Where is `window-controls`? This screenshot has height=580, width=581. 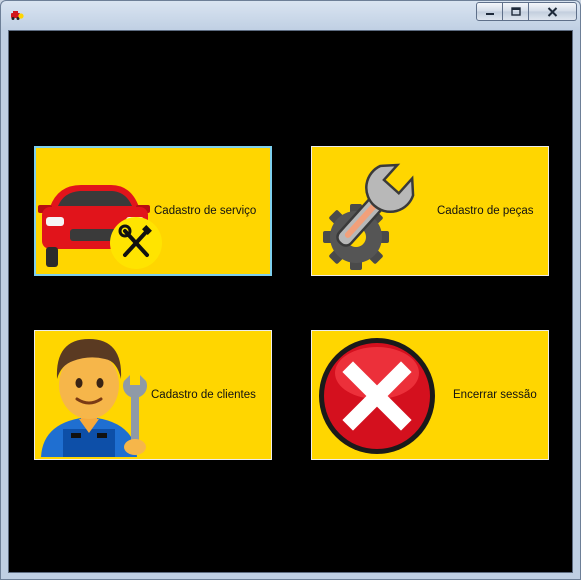
window-controls is located at coordinates (526, 12).